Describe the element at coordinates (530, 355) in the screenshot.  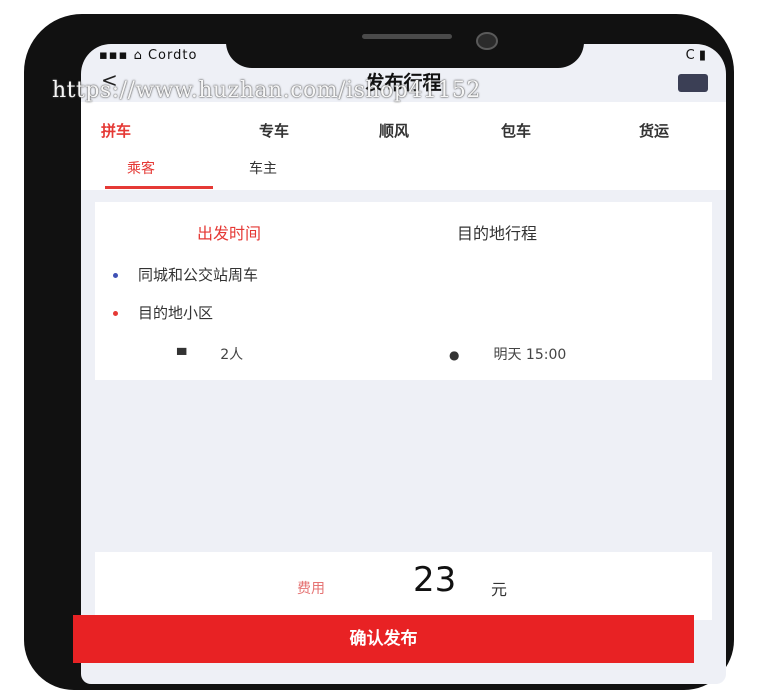
I see `time-text: 明天 15:00` at that location.